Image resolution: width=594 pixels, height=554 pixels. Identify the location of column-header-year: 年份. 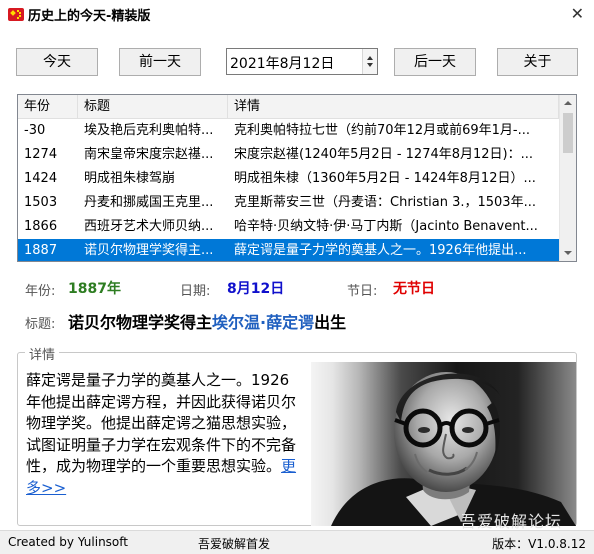
(48, 107).